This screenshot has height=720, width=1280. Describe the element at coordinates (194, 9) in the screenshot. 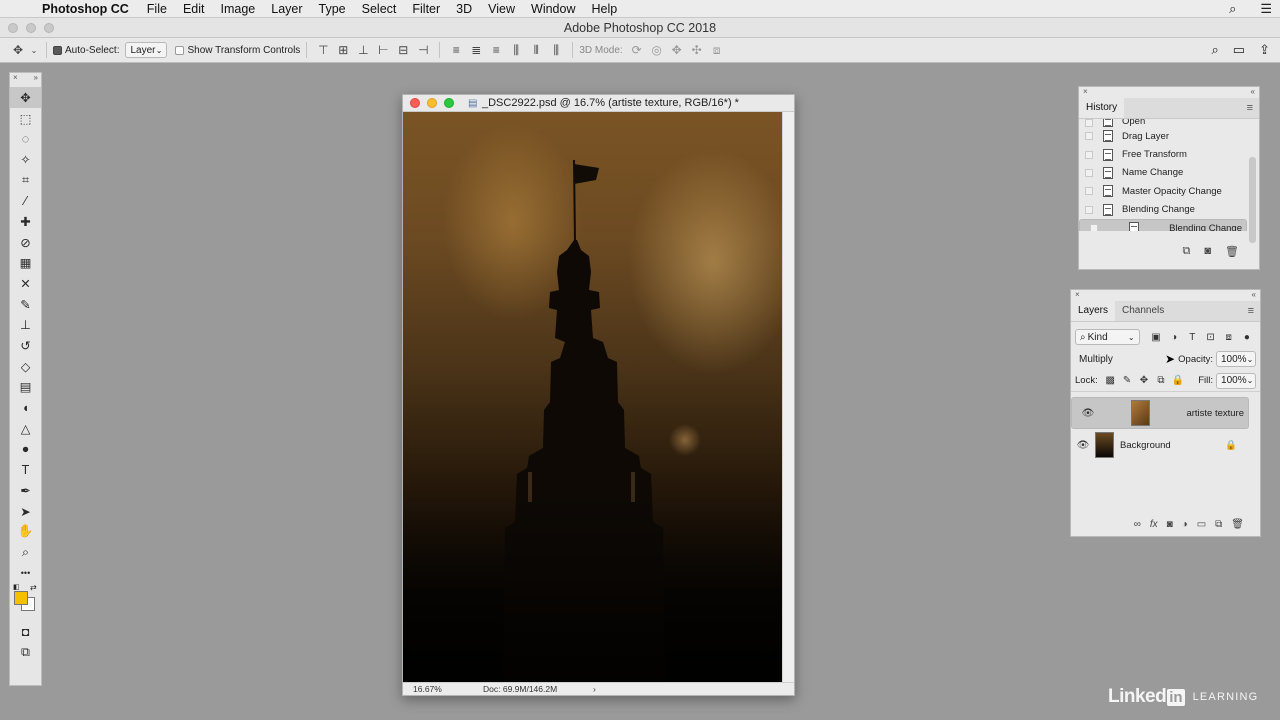

I see `menu-edit: Edit` at that location.